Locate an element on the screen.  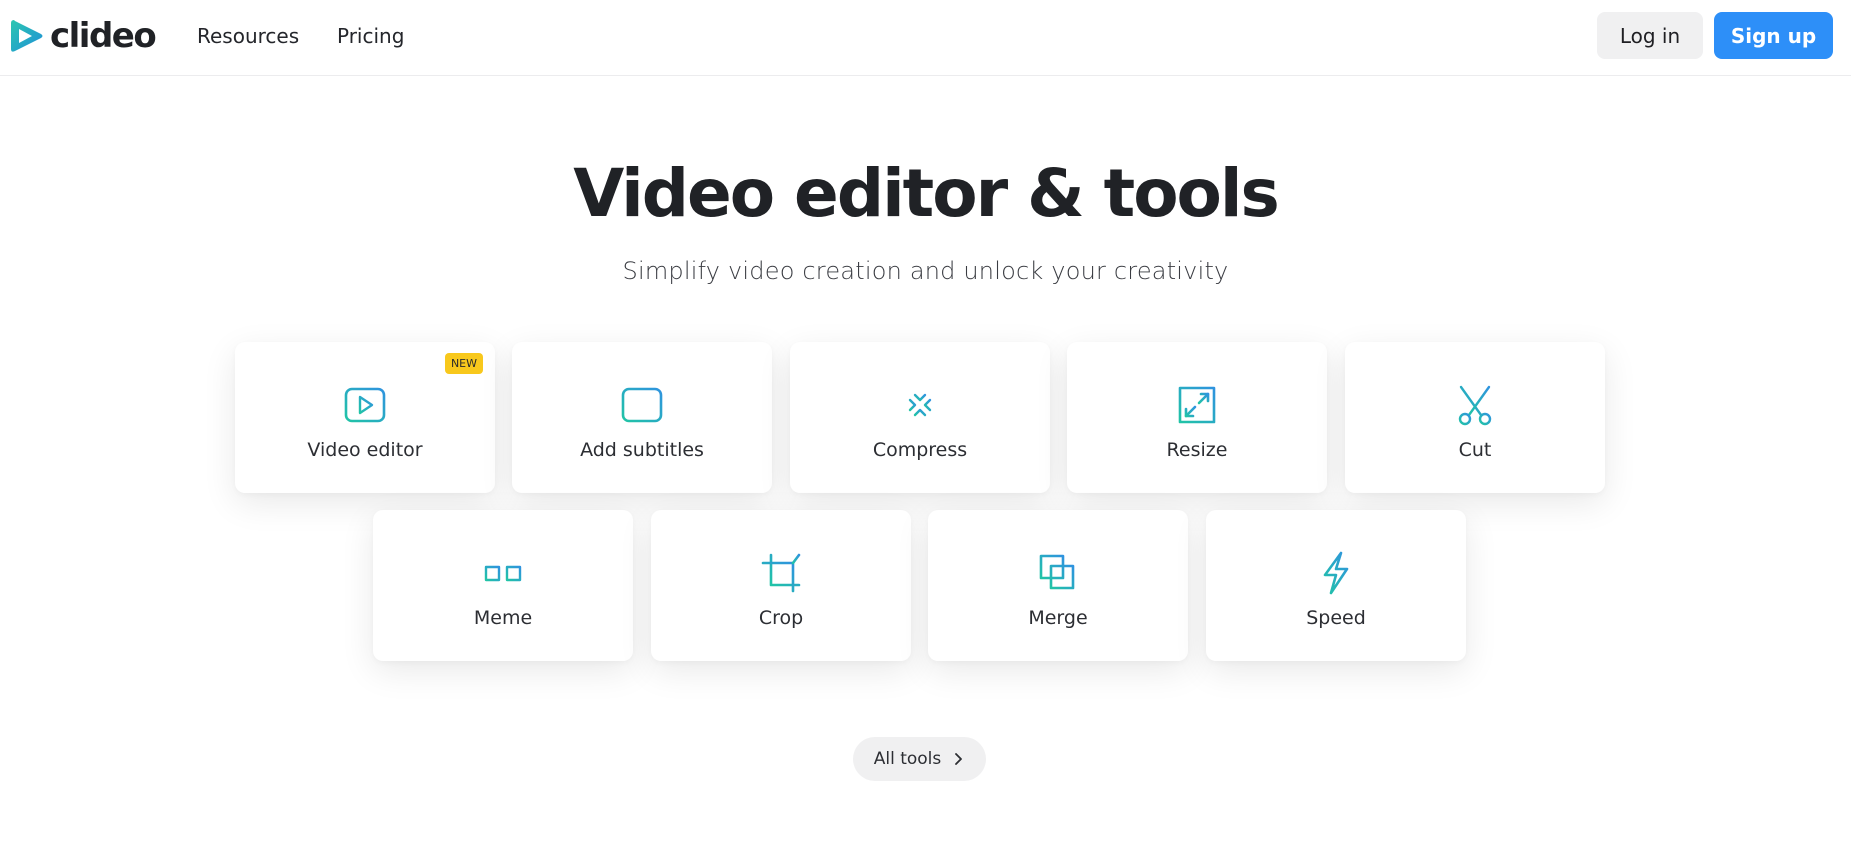
login-button: Log in is located at coordinates (1650, 35).